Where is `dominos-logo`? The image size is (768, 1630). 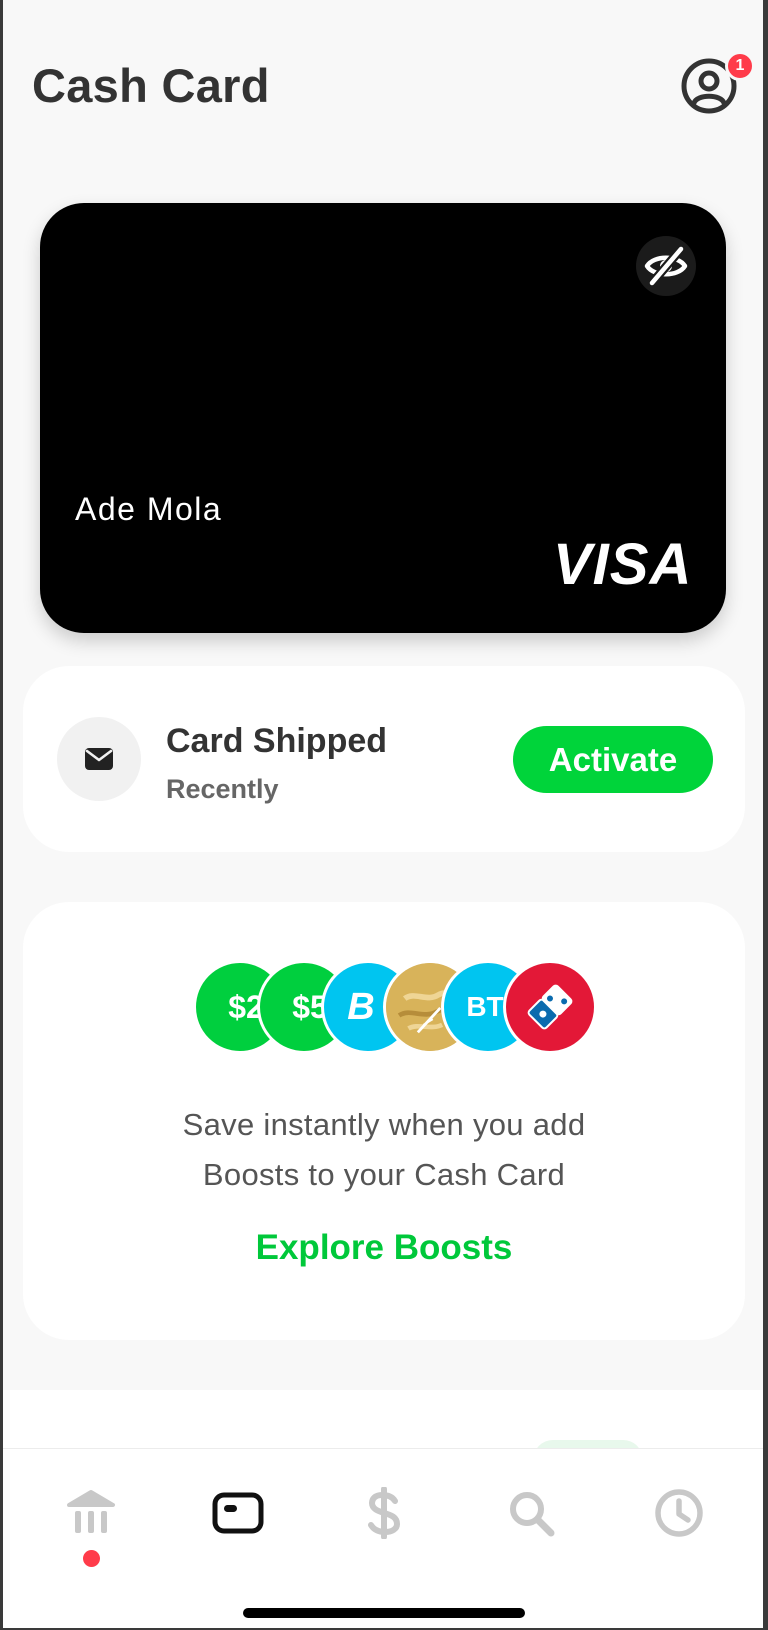
dominos-logo is located at coordinates (550, 1007).